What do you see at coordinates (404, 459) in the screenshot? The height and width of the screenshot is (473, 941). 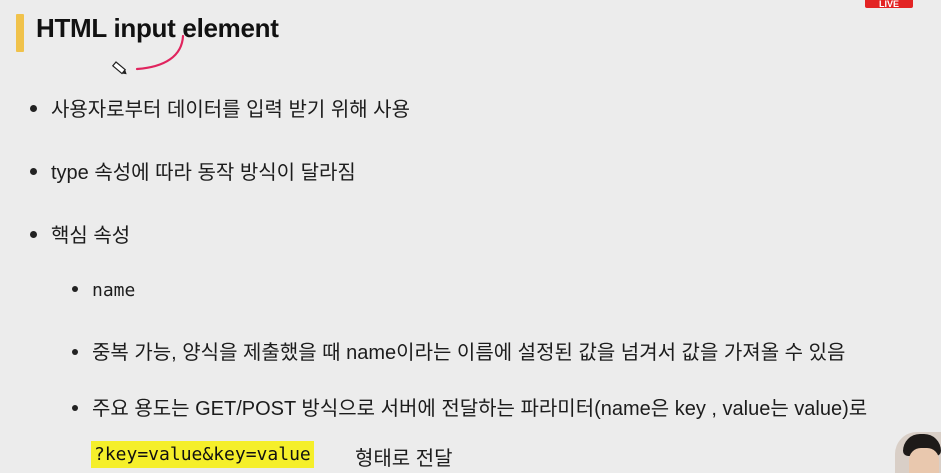 I see `code-suffix-text: 형태로 전달` at bounding box center [404, 459].